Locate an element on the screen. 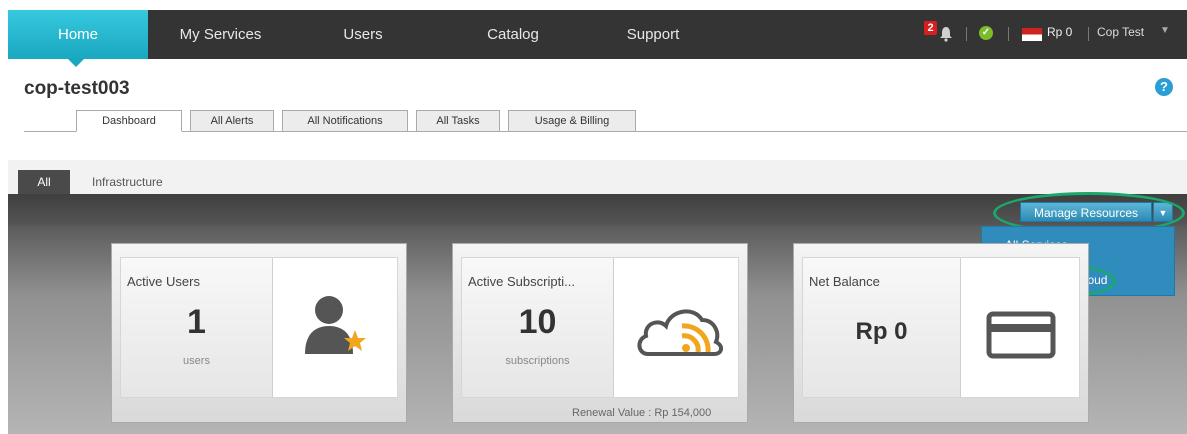 The image size is (1187, 434). card-stats: Active Users 1 users is located at coordinates (197, 327).